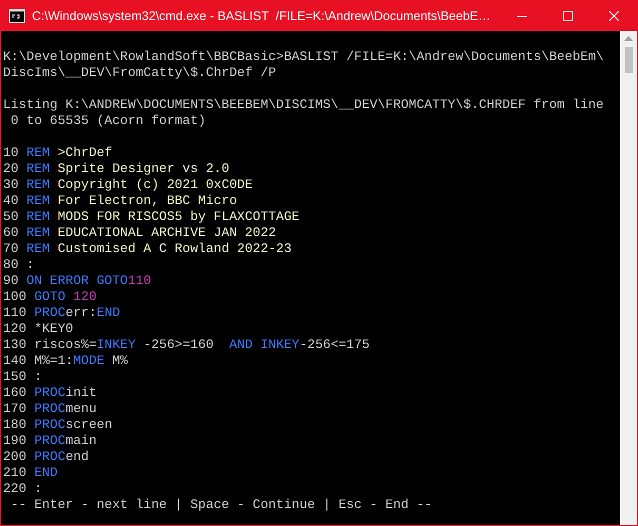 The width and height of the screenshot is (638, 526). Describe the element at coordinates (57, 425) in the screenshot. I see `console-line: 180 PROCscreen` at that location.